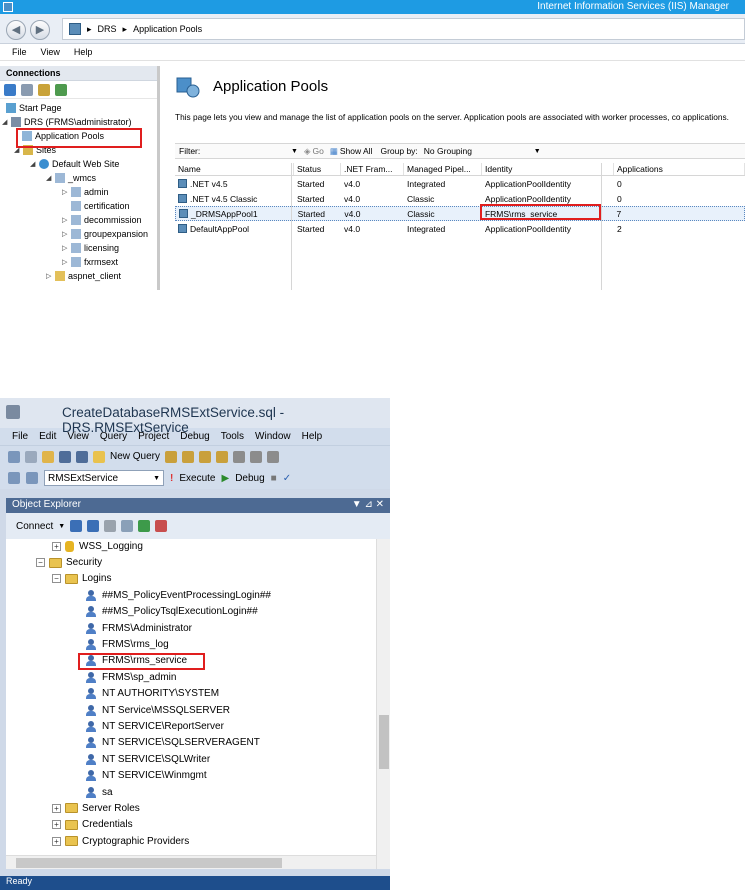  What do you see at coordinates (191, 743) in the screenshot?
I see `login-item: NT SERVICE\SQLSERVERAGENT` at bounding box center [191, 743].